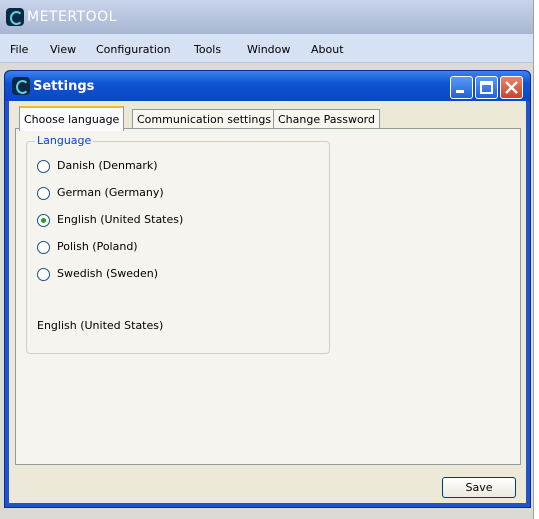 This screenshot has width=539, height=519. I want to click on minimize-button, so click(461, 87).